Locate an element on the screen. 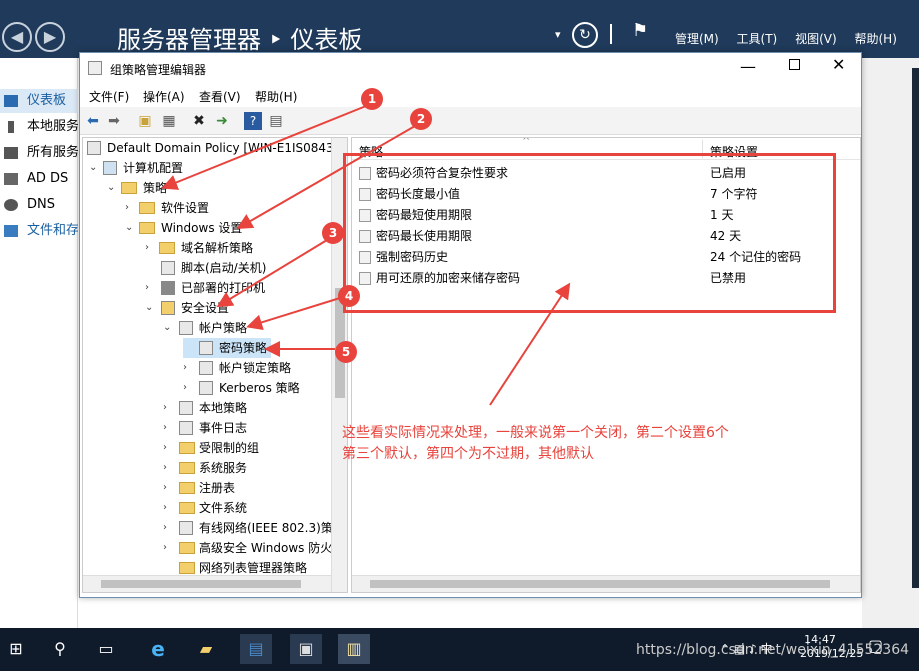  gpo-editor-task-icon: ▥ is located at coordinates (354, 649).